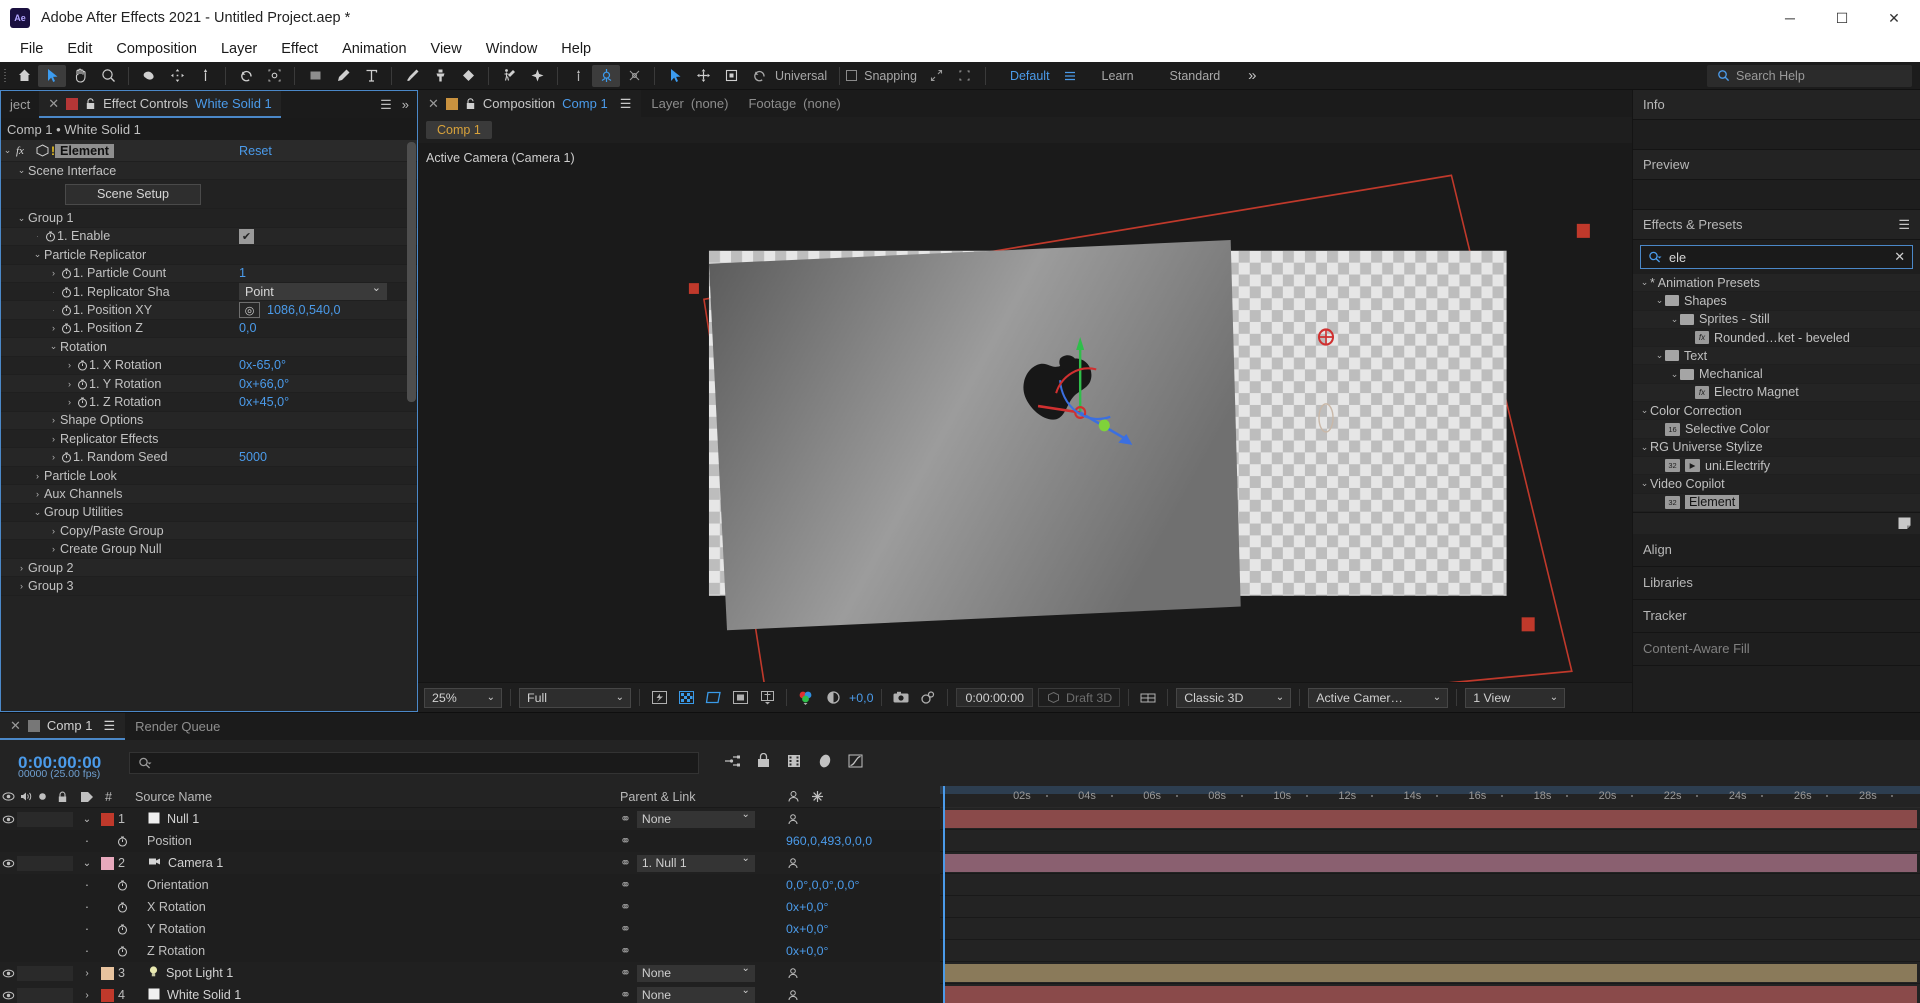 This screenshot has height=1003, width=1920. Describe the element at coordinates (1776, 356) in the screenshot. I see `effects-tree-item: ⌄ Text` at that location.